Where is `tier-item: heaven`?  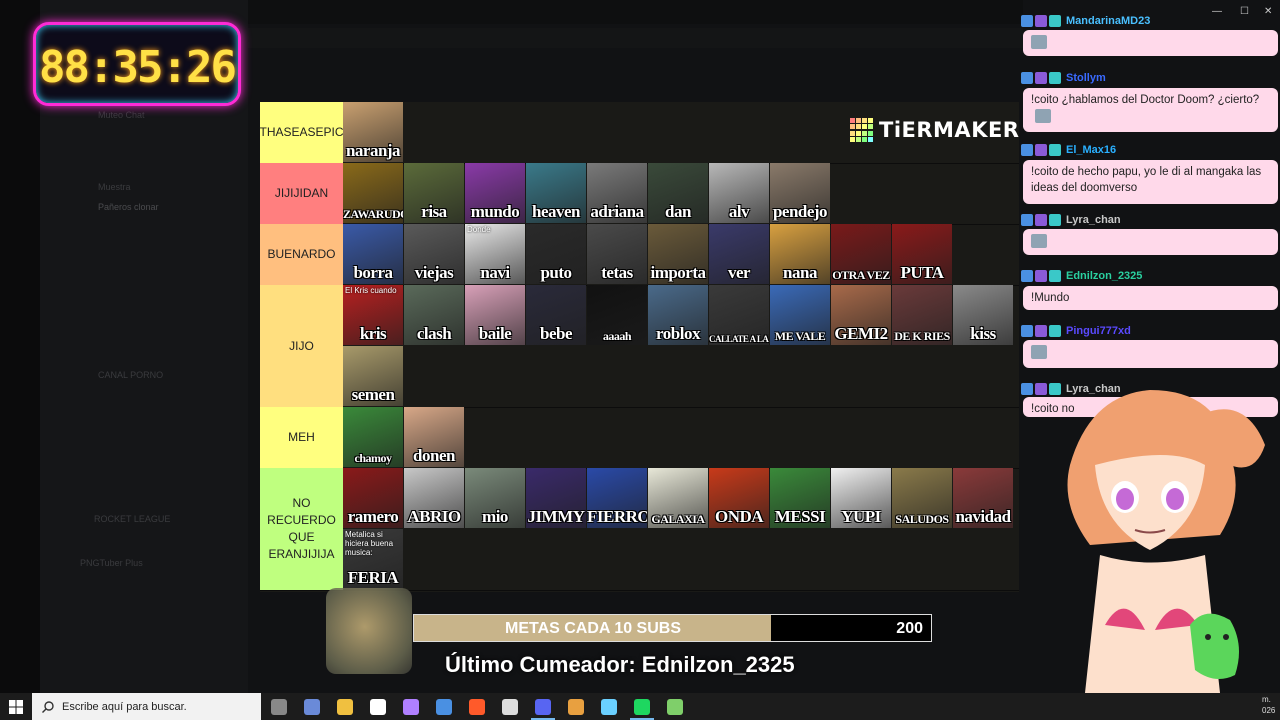
tier-item: heaven is located at coordinates (556, 193).